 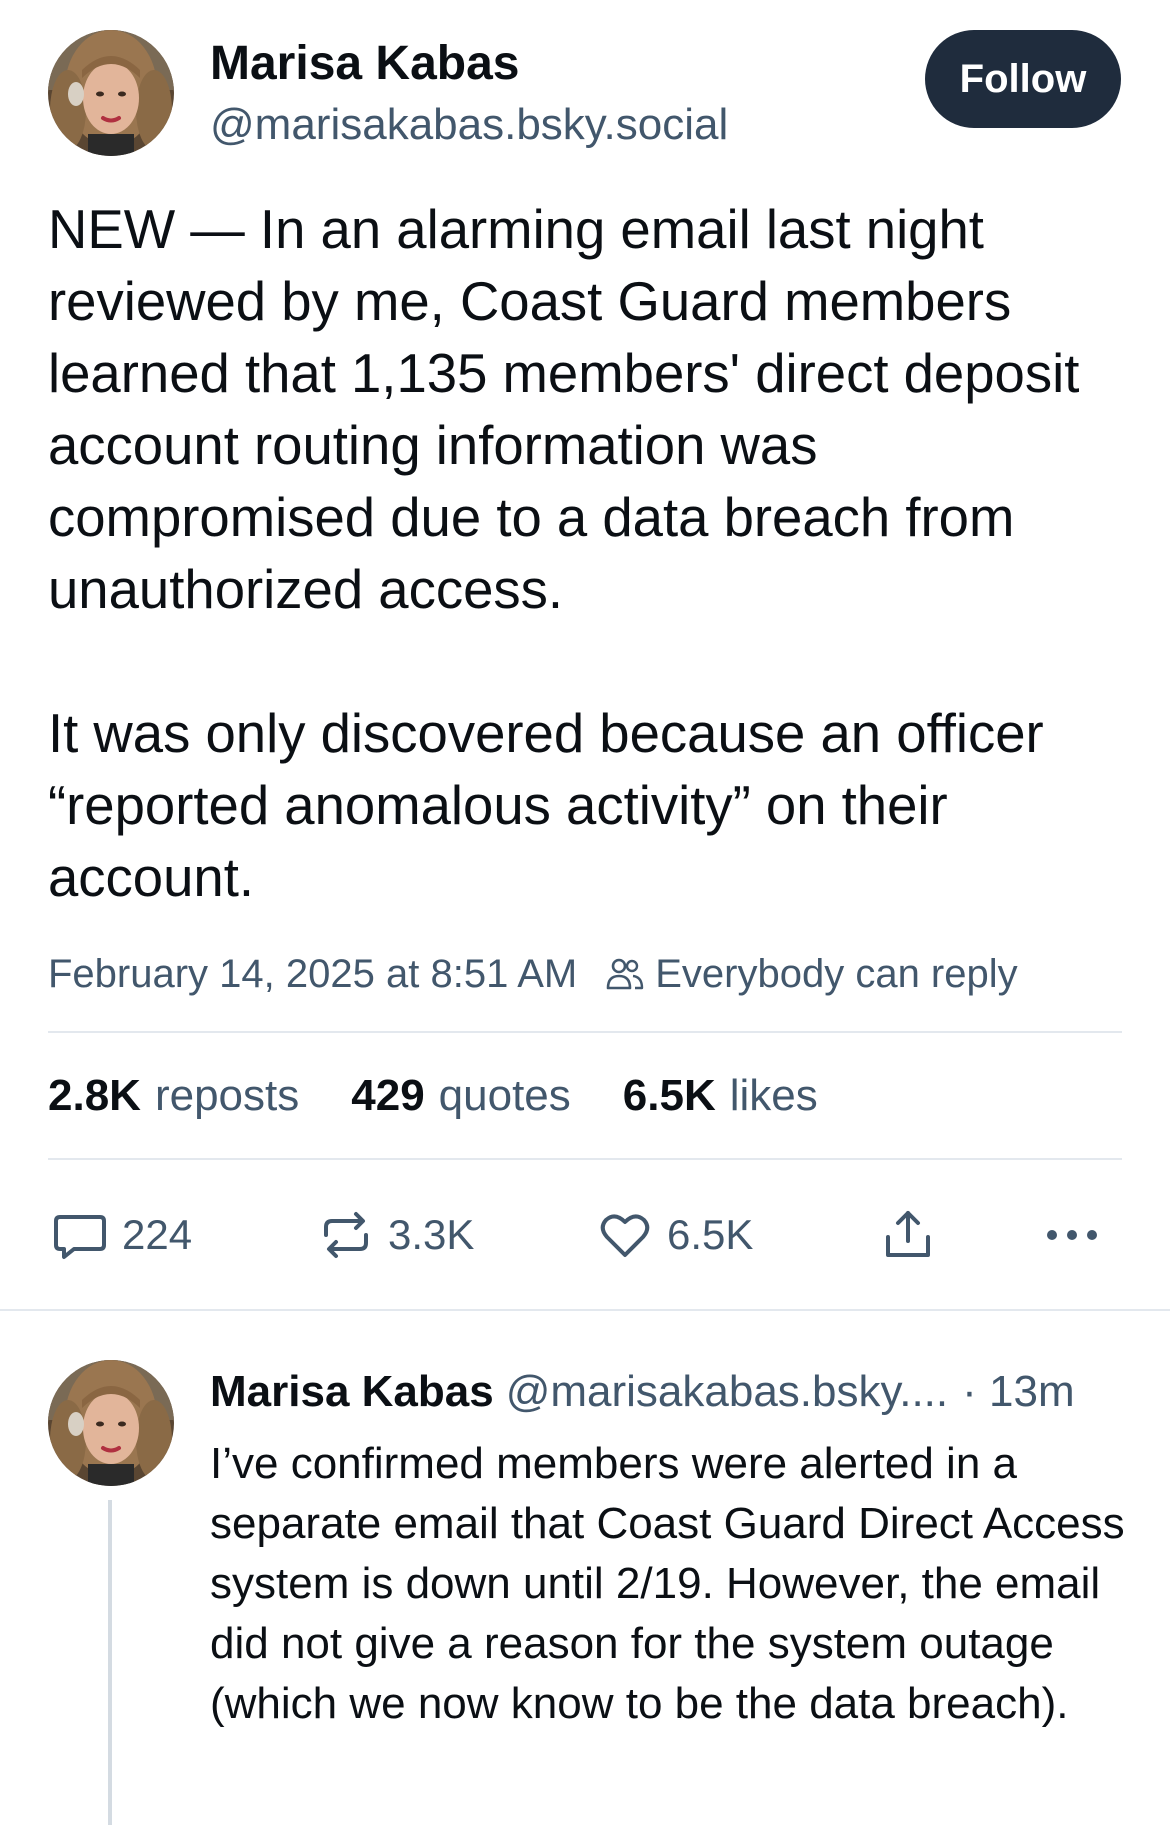 What do you see at coordinates (110, 1662) in the screenshot?
I see `thread-line` at bounding box center [110, 1662].